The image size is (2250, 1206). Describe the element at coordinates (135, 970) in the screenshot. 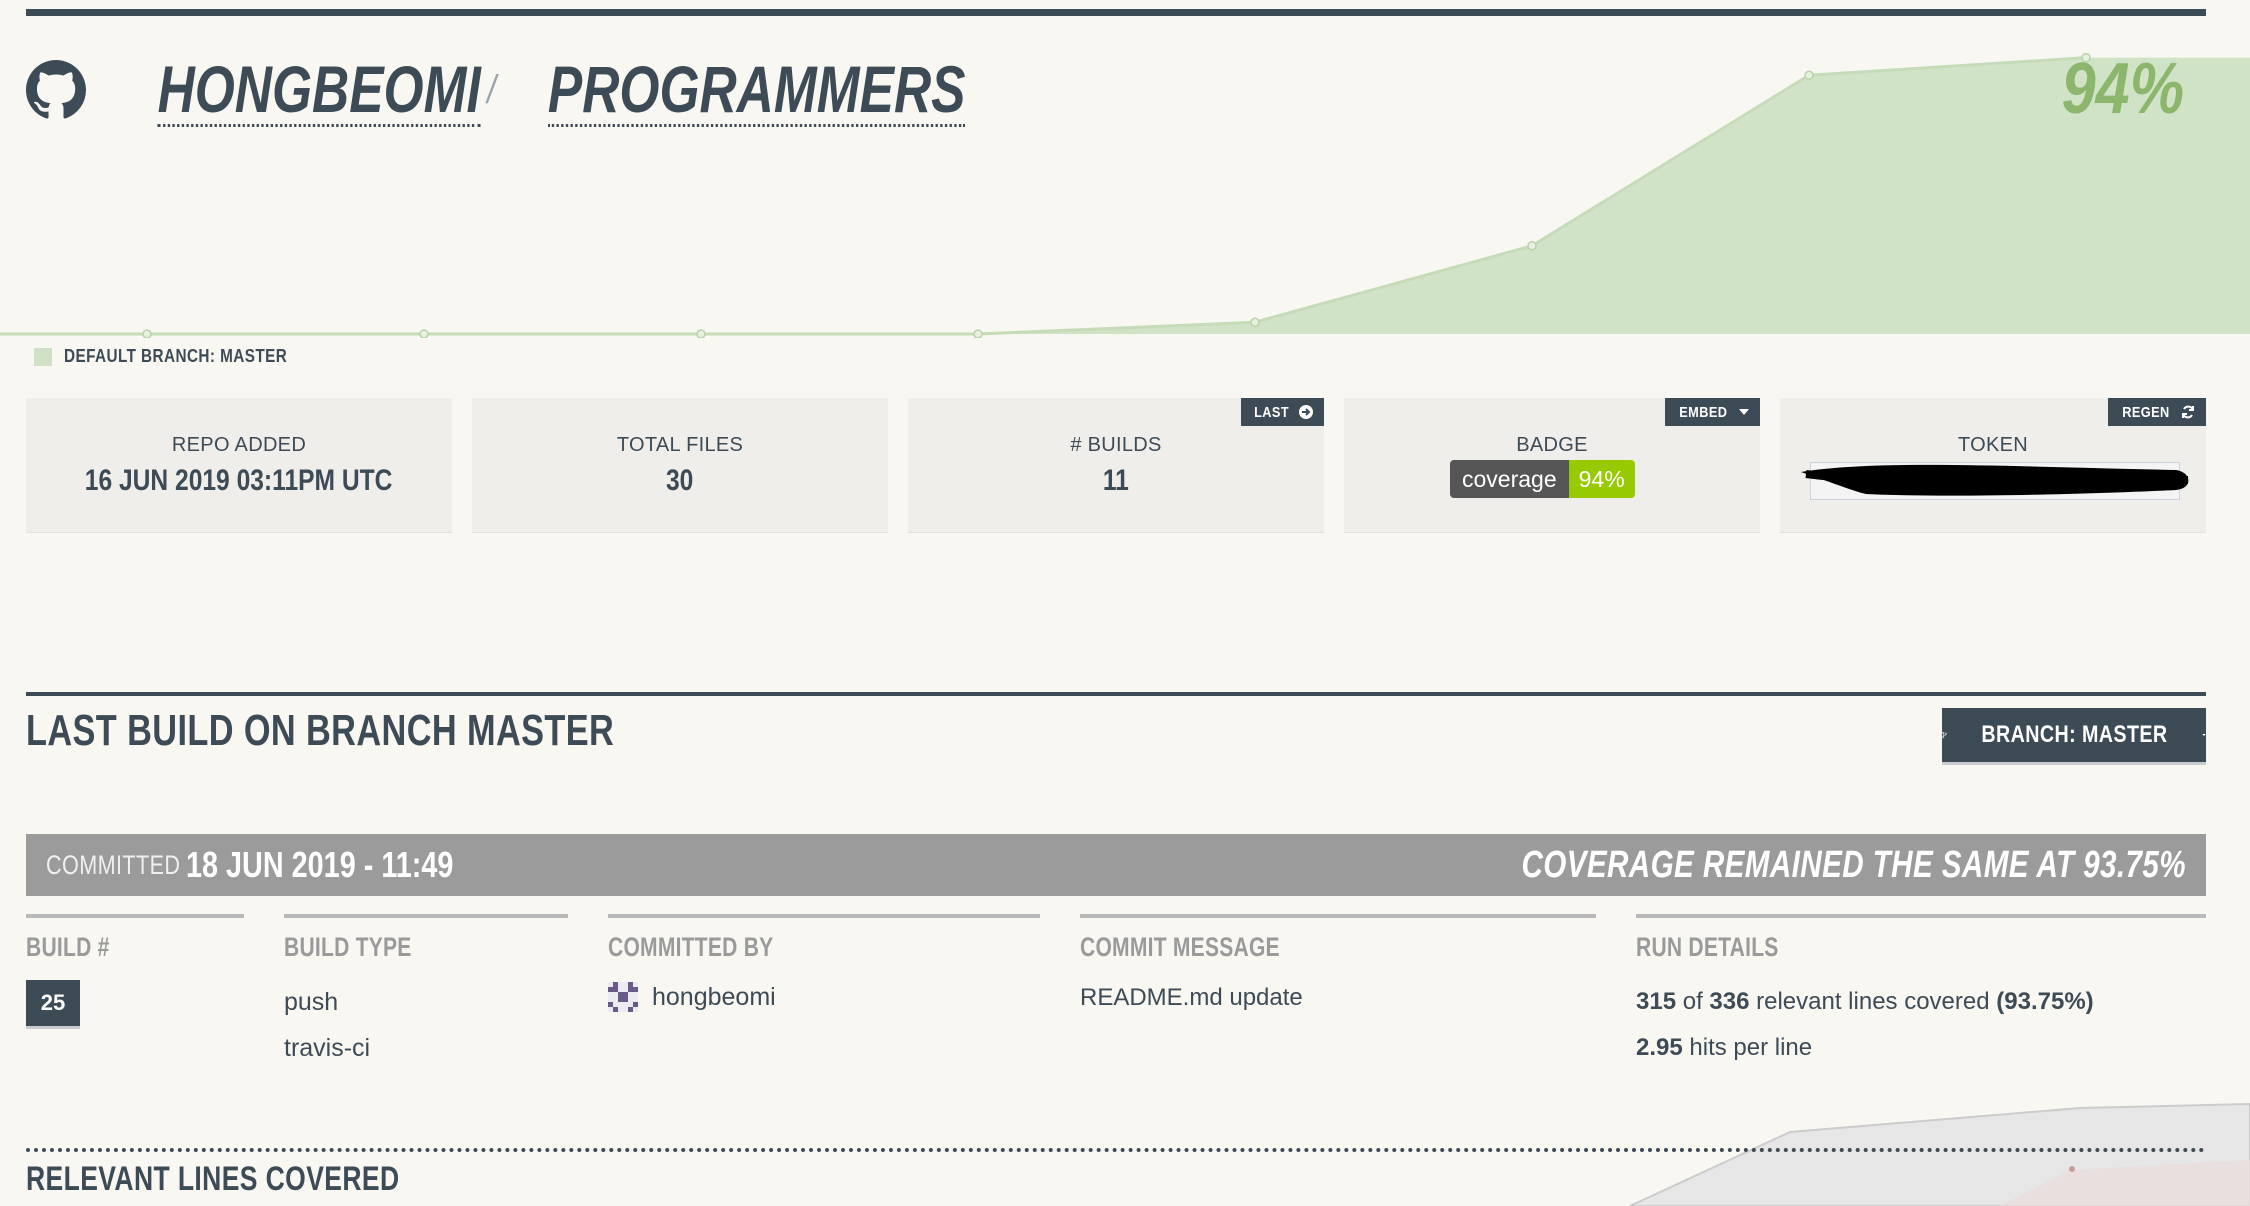

I see `build-number-column: BUILD # 25` at that location.